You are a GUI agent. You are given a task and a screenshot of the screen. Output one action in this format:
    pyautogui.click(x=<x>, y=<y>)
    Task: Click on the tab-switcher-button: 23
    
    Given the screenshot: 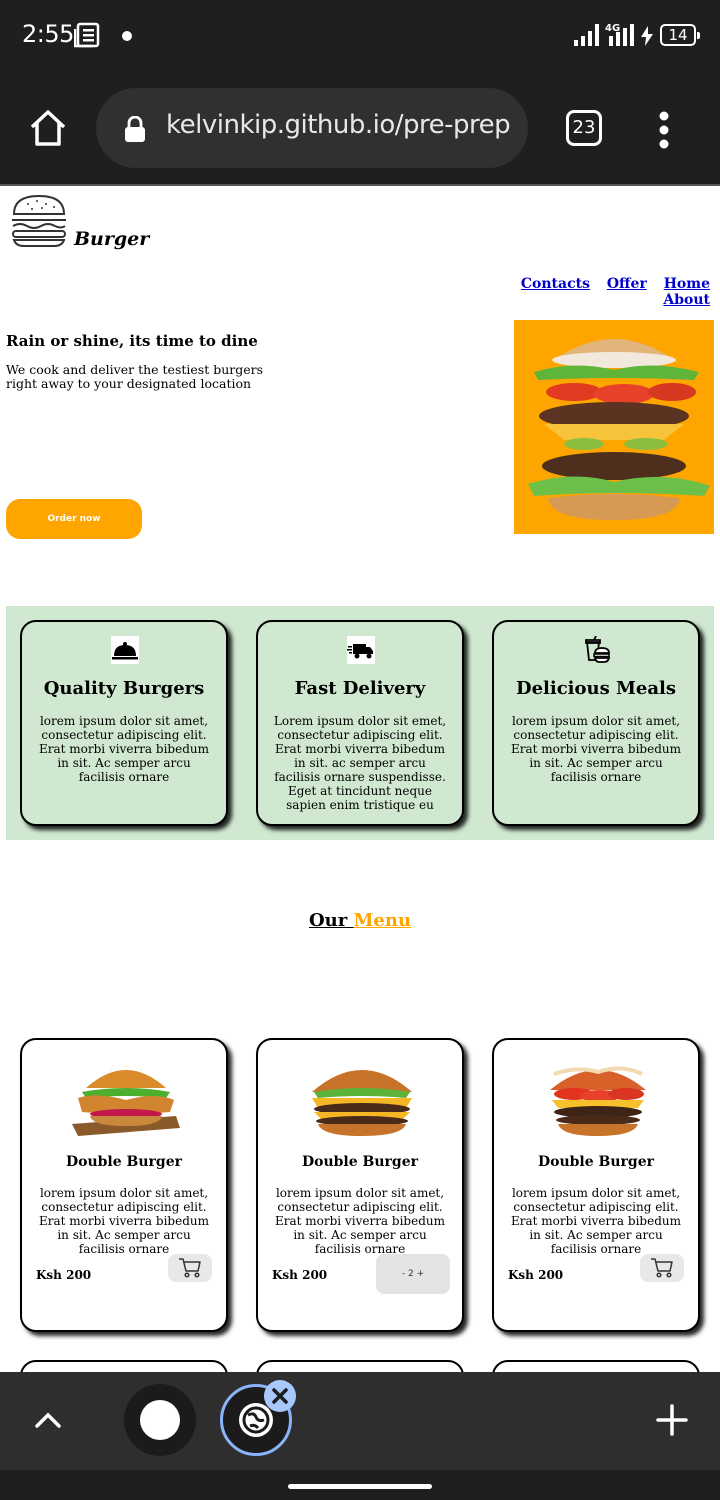 What is the action you would take?
    pyautogui.click(x=584, y=128)
    